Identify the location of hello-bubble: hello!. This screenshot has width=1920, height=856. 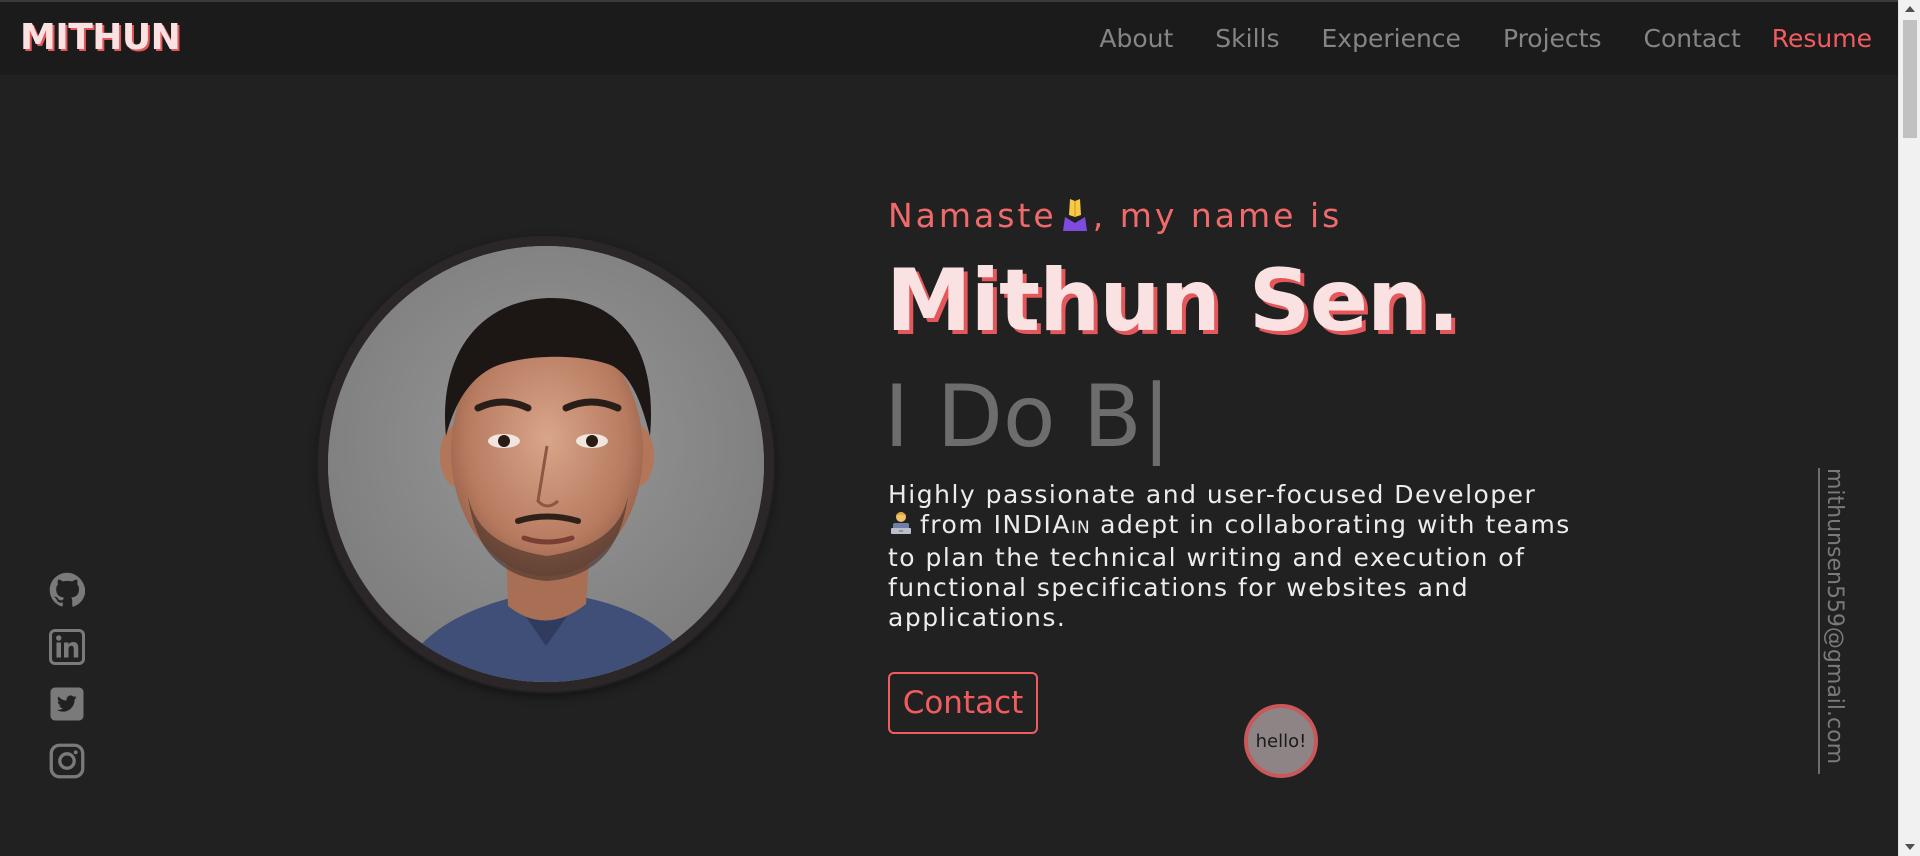
(1281, 741).